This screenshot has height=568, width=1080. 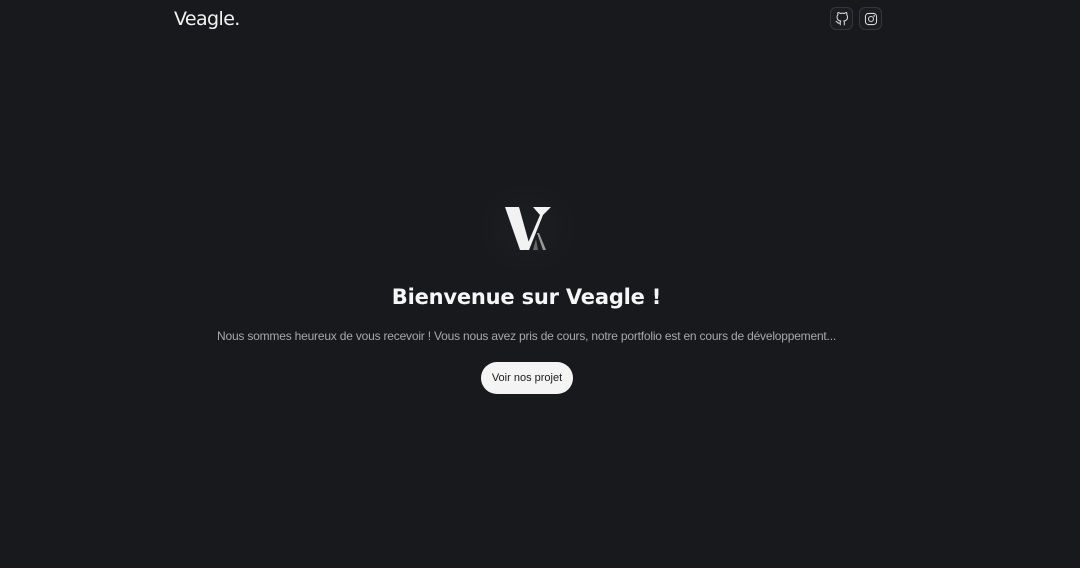 What do you see at coordinates (527, 378) in the screenshot?
I see `view-projects-button: Voir nos projet` at bounding box center [527, 378].